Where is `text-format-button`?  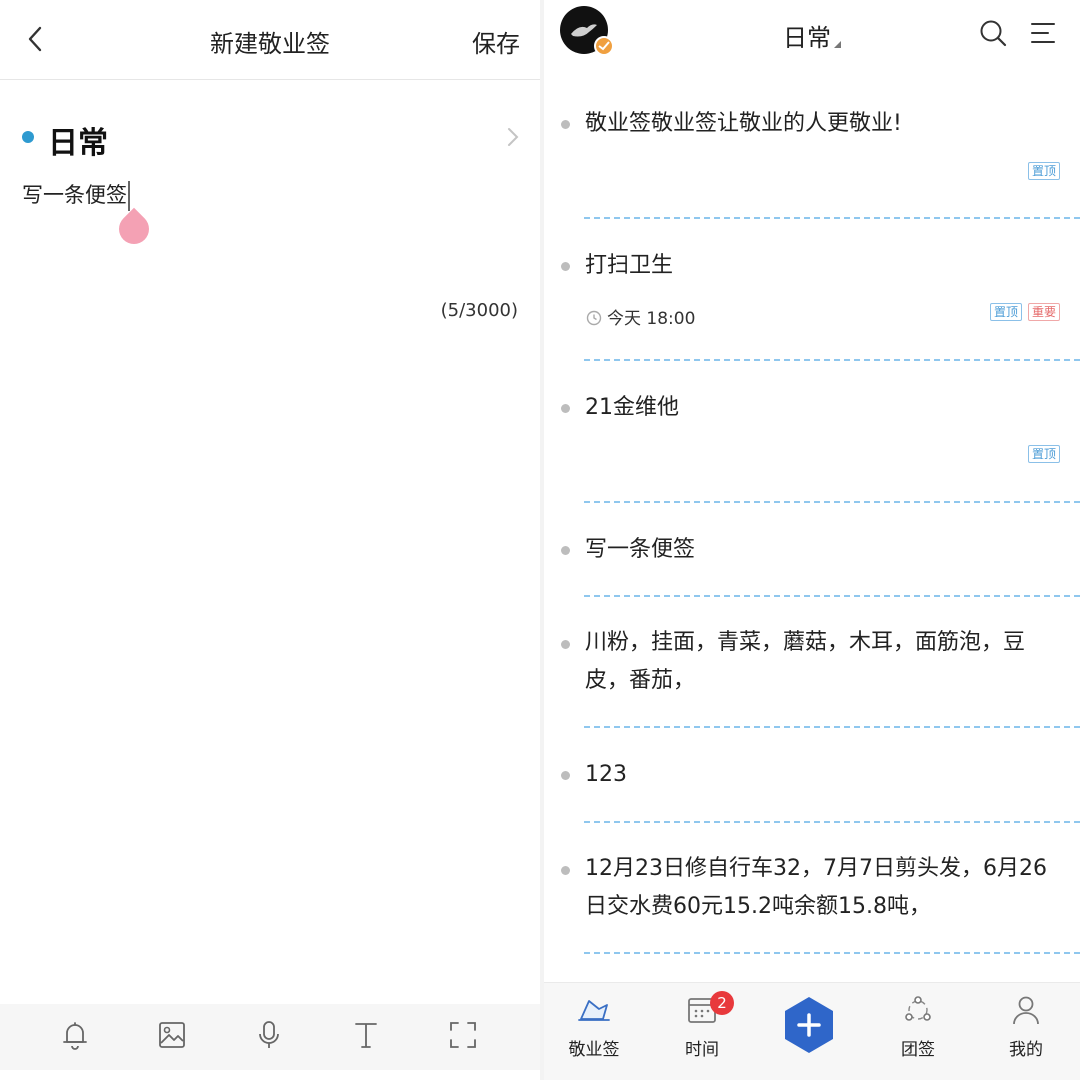
text-format-button is located at coordinates (366, 1035).